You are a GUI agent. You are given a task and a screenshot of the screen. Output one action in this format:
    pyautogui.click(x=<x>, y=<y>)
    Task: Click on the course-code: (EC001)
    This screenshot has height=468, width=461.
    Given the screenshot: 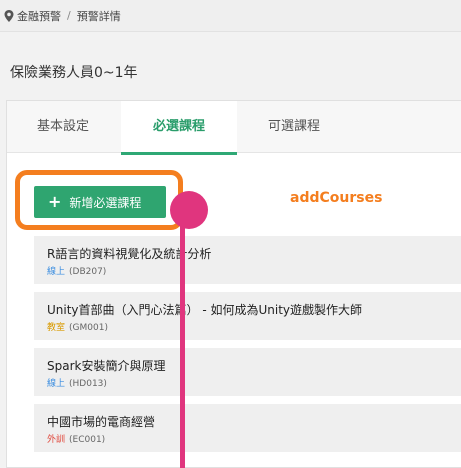 What is the action you would take?
    pyautogui.click(x=87, y=440)
    